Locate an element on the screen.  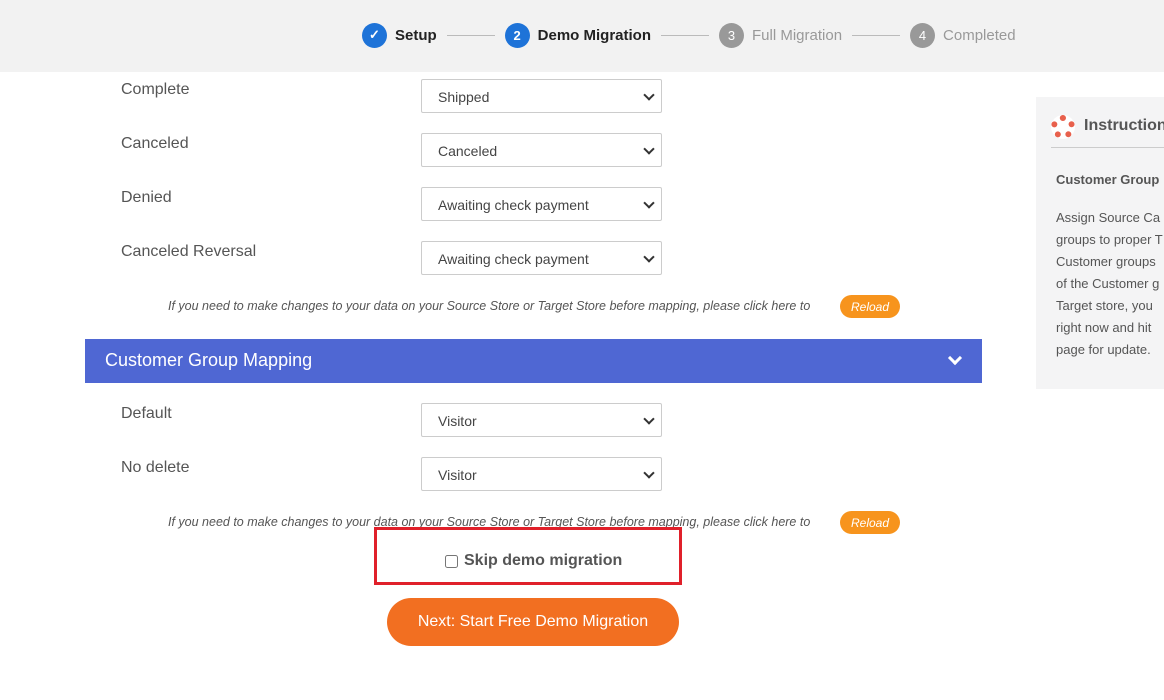
step-label: Demo Migration is located at coordinates (594, 35).